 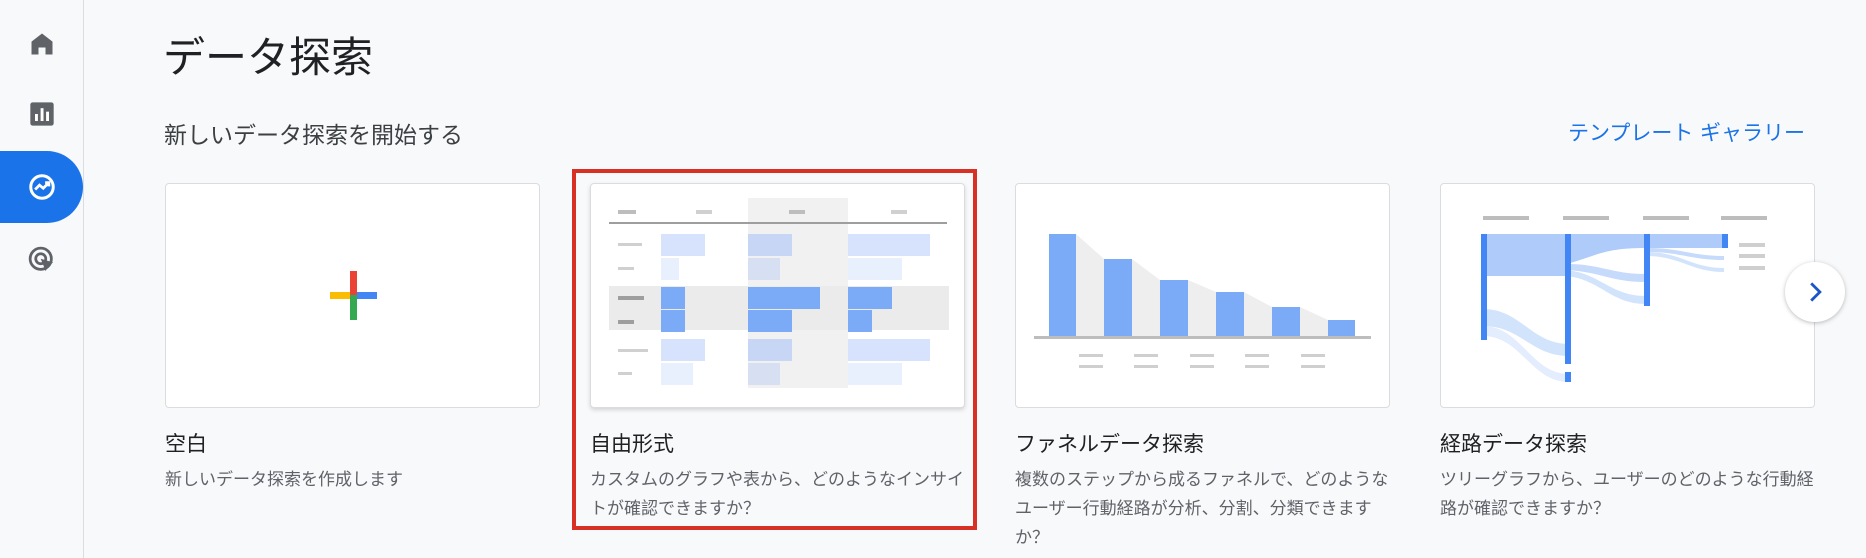 I want to click on template-gallery-link: テンプレート ギャラリー, so click(x=1686, y=132).